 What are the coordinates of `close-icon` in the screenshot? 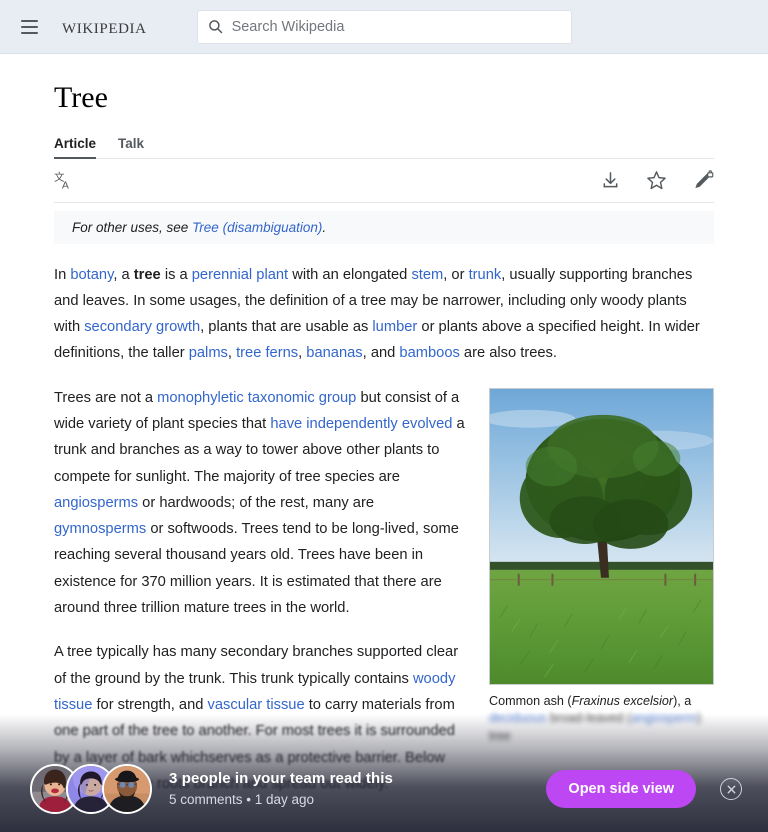 It's located at (731, 789).